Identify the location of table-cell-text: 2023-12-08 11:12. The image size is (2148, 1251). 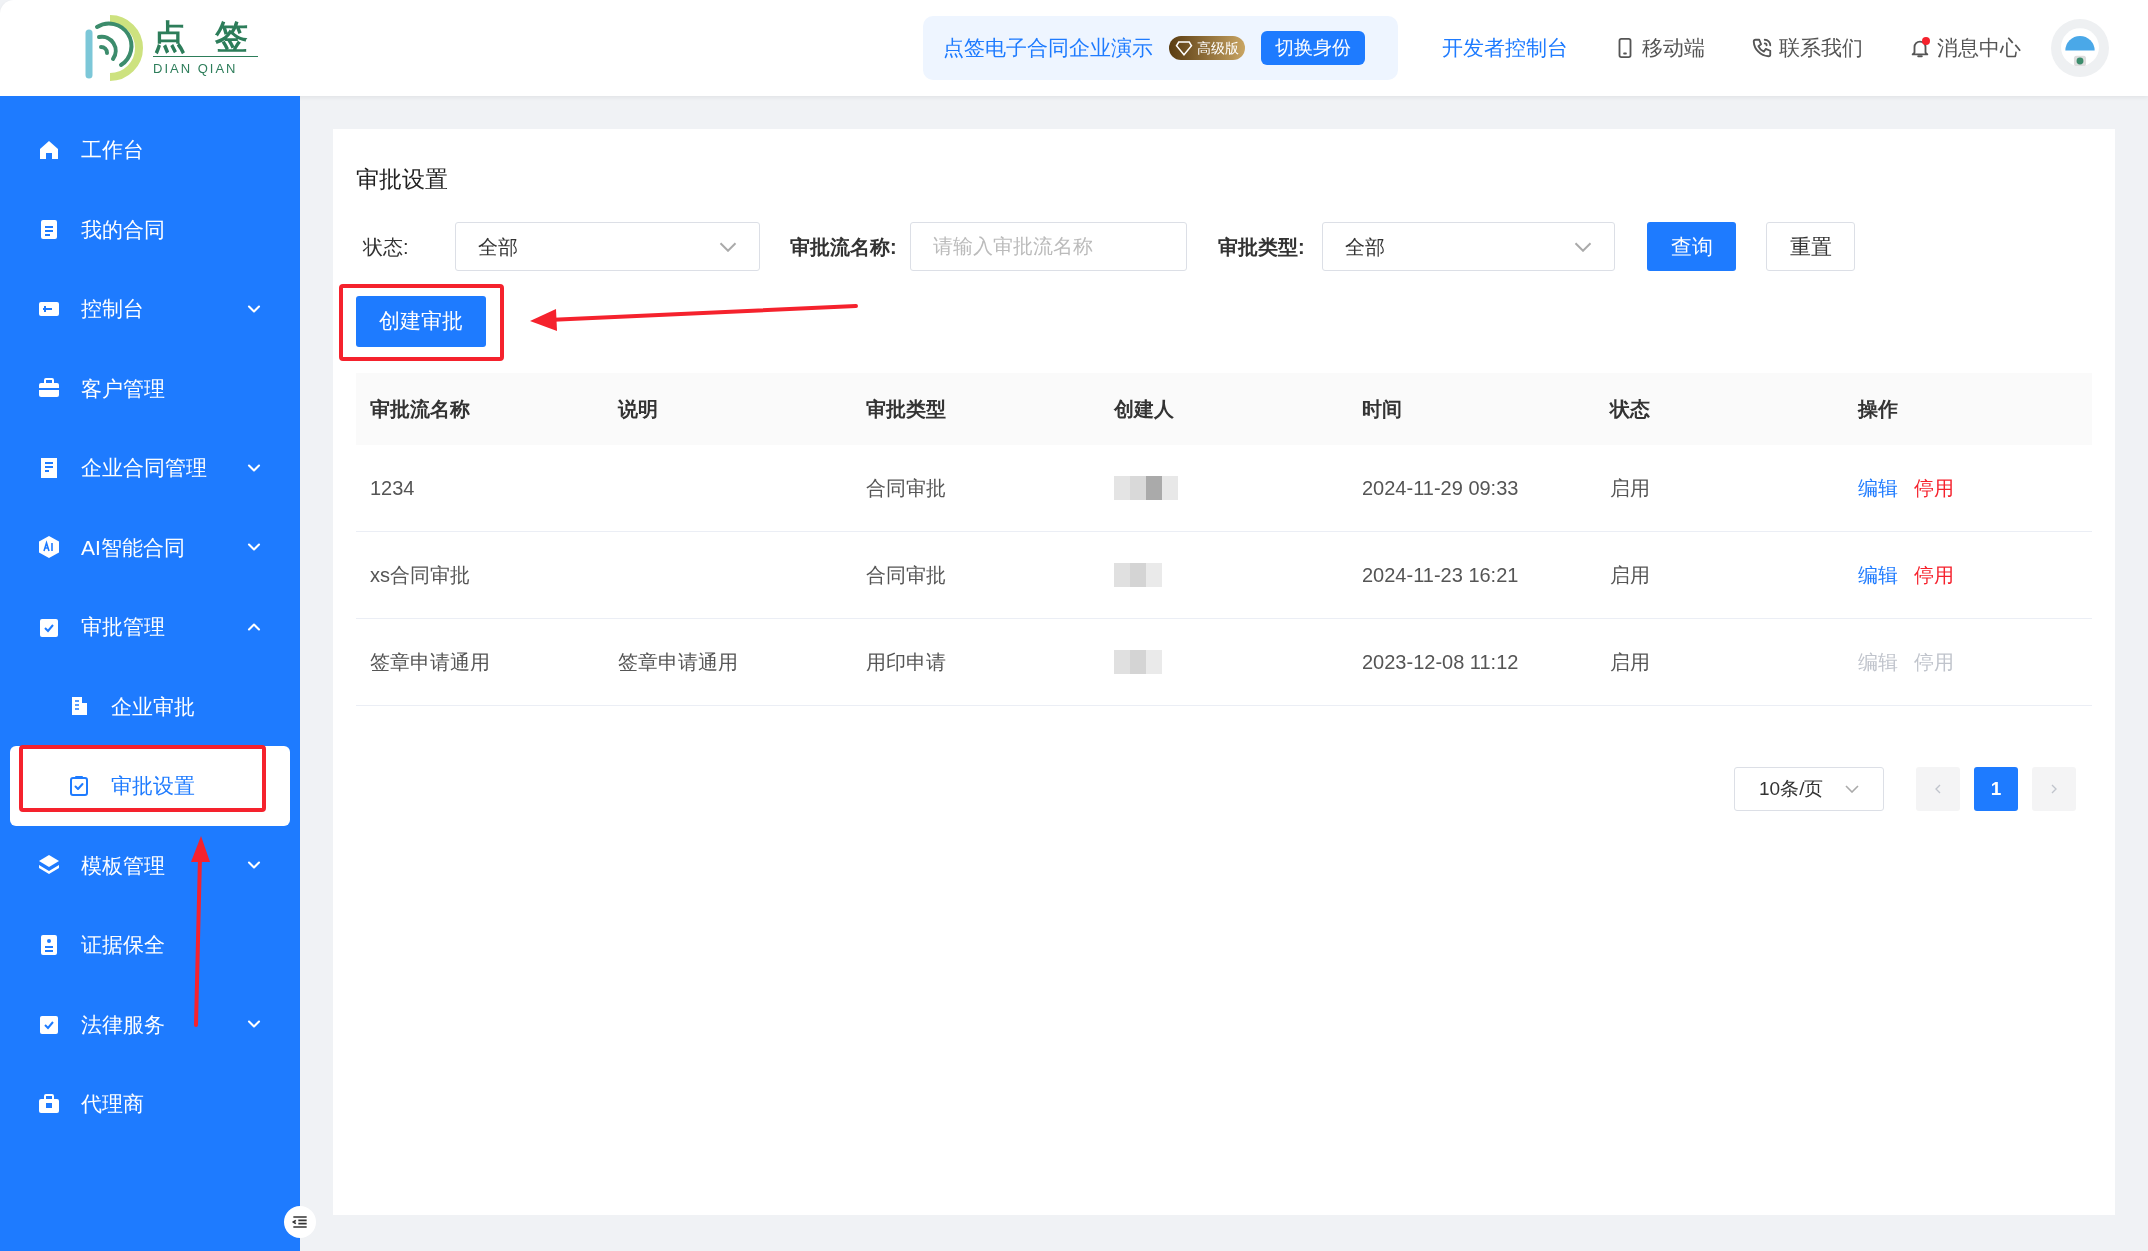
(1440, 662).